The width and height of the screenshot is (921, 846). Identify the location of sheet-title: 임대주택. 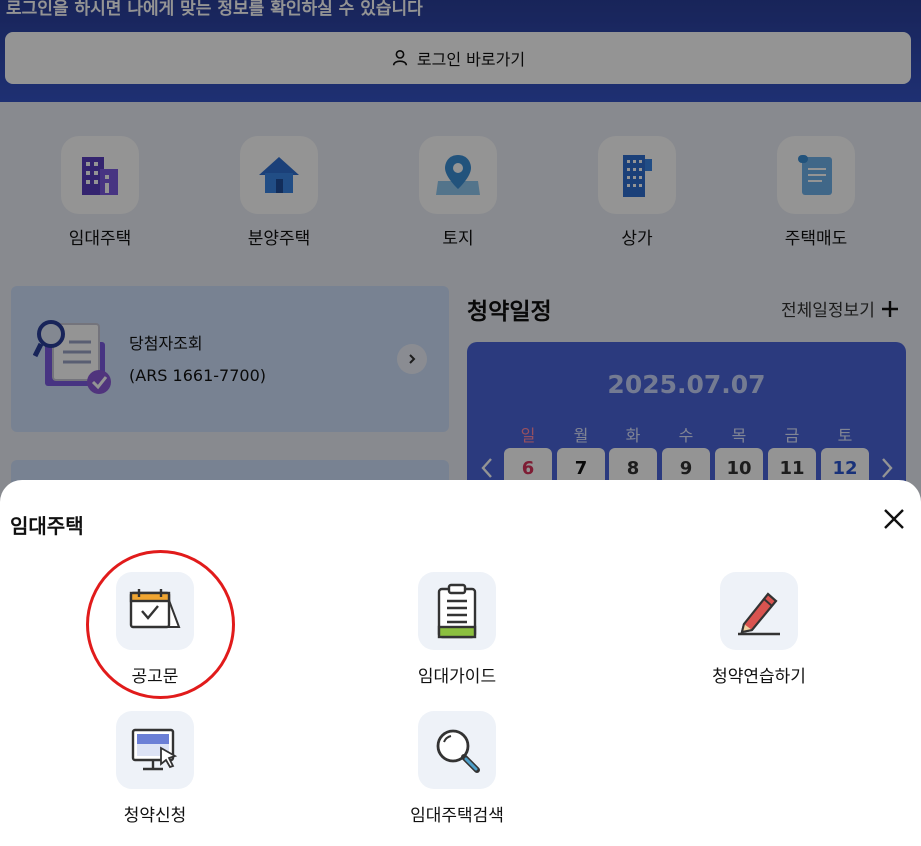
(47, 526).